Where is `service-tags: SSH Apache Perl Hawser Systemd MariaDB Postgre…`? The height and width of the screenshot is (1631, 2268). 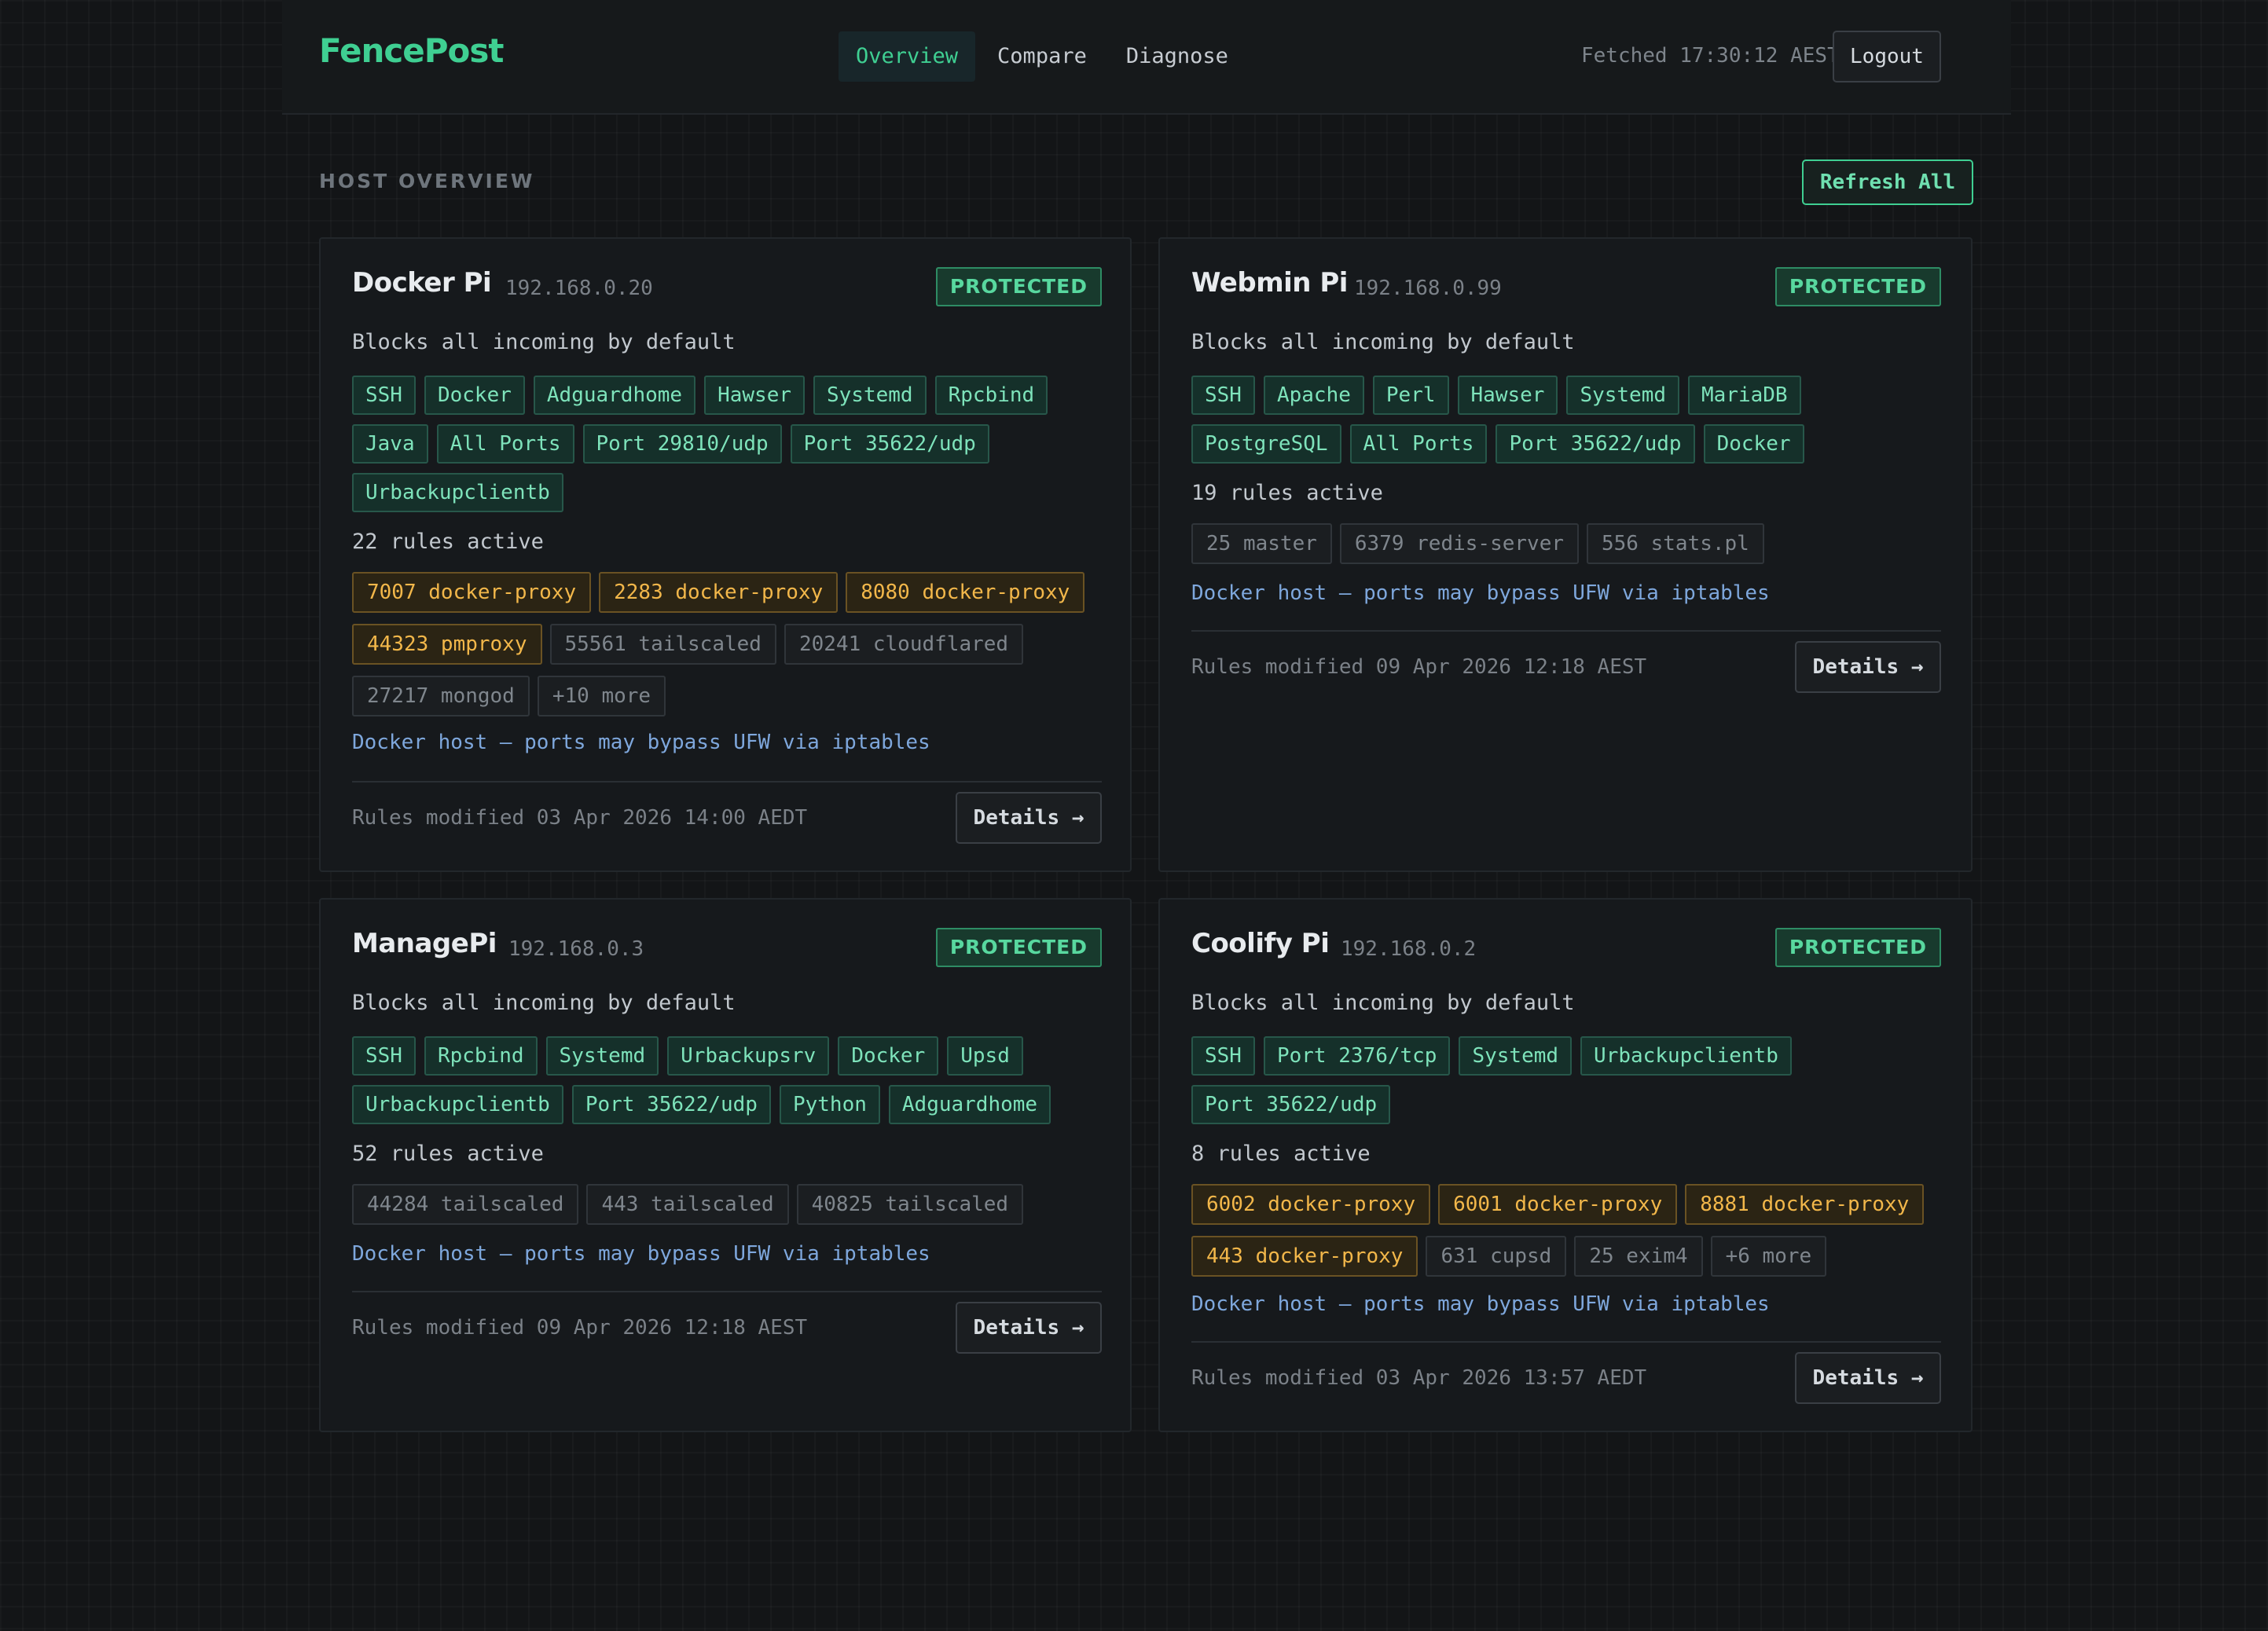
service-tags: SSH Apache Perl Hawser Systemd MariaDB Postgre… is located at coordinates (1566, 420).